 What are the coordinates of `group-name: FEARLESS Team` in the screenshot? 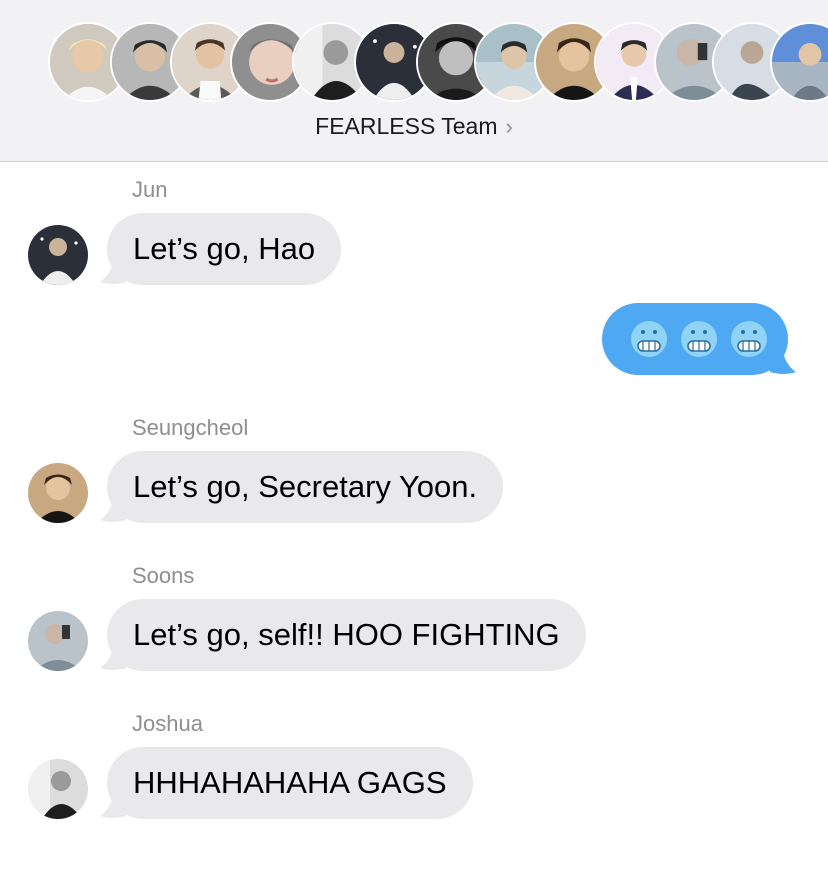 It's located at (406, 126).